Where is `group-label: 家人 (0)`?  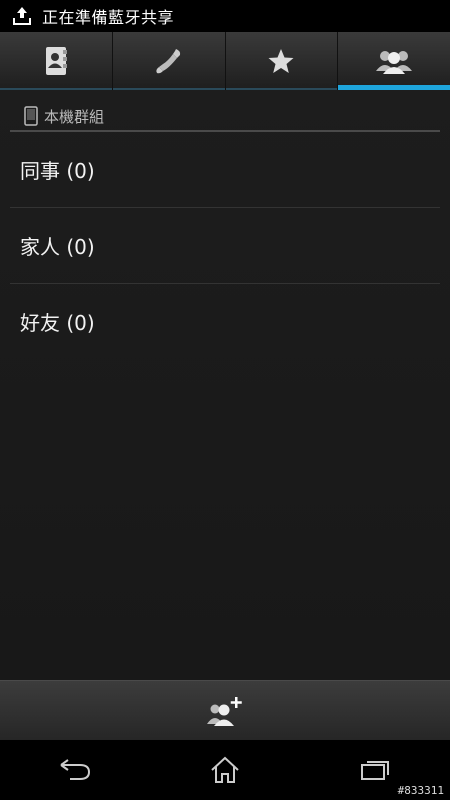 group-label: 家人 (0) is located at coordinates (57, 247).